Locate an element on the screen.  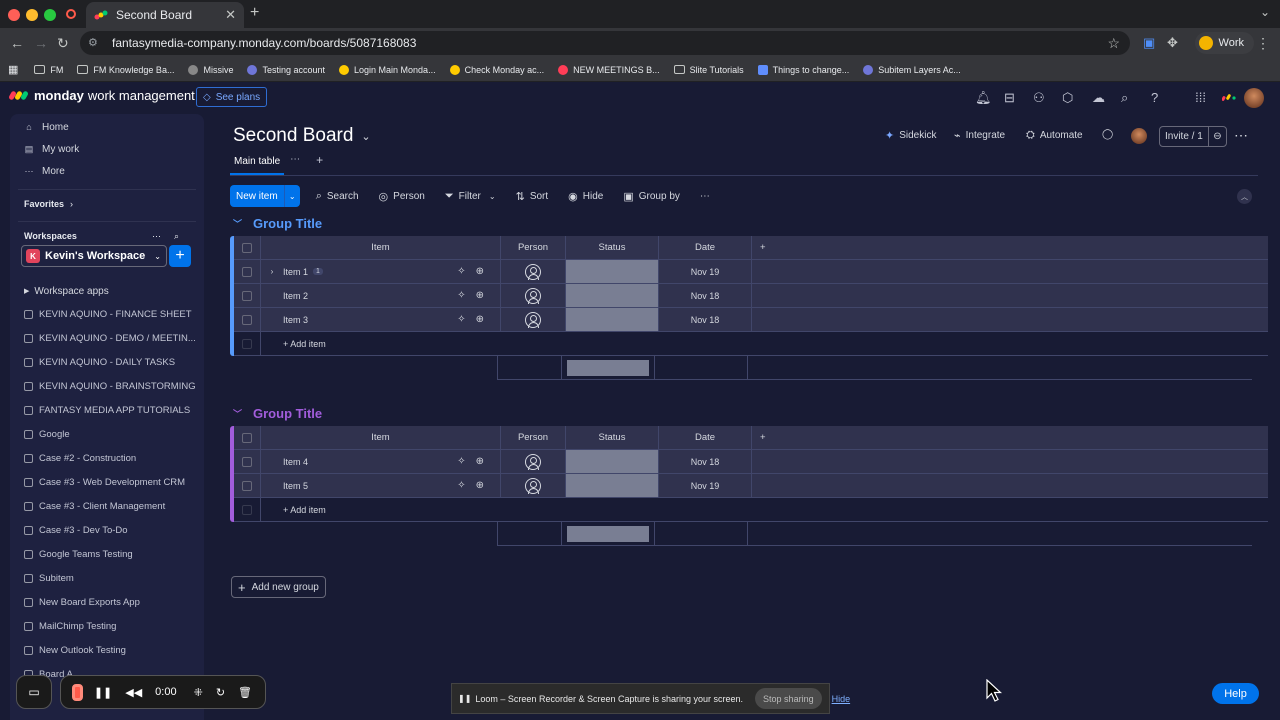
sidebar-board-item: New Outlook Testing is located at coordinates (107, 650).